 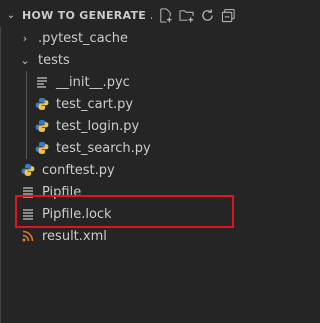 What do you see at coordinates (54, 60) in the screenshot?
I see `tree-item-label: tests` at bounding box center [54, 60].